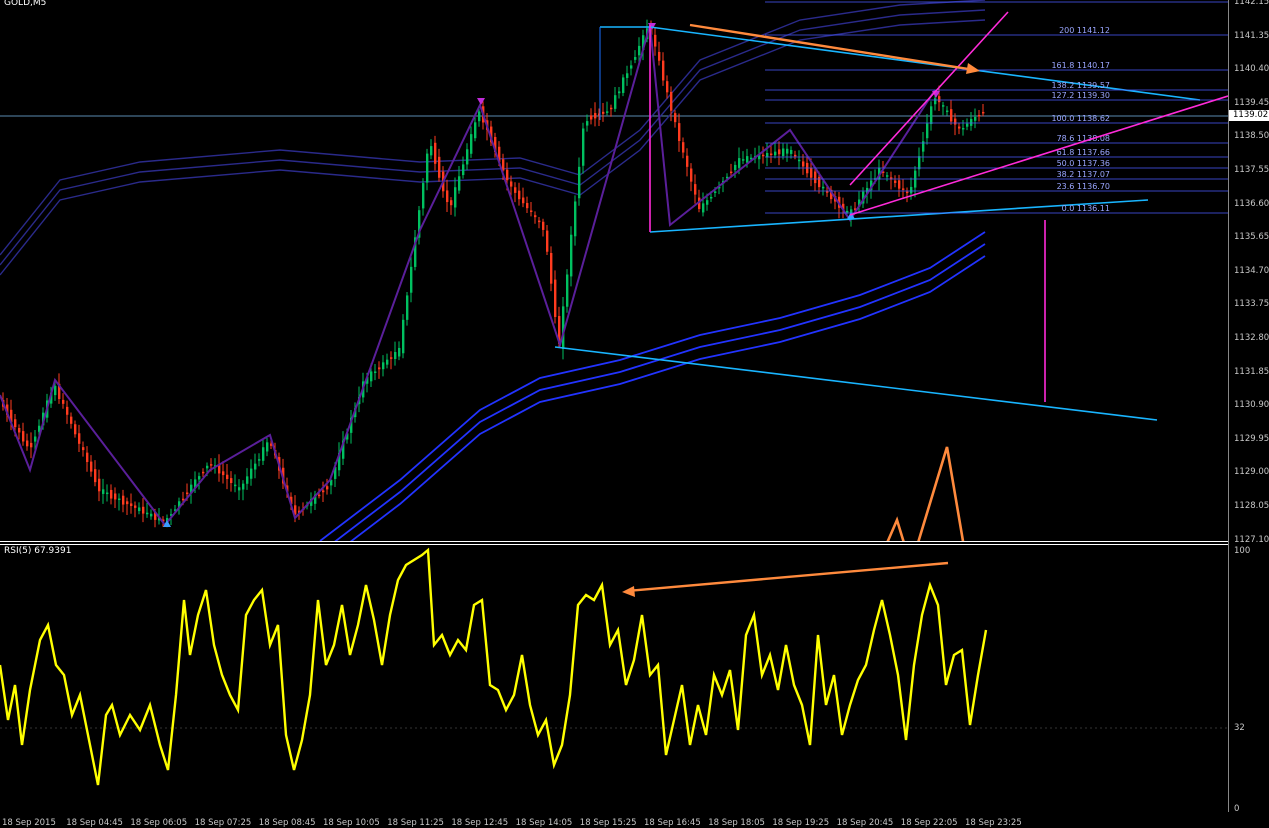 This screenshot has width=1269, height=828. Describe the element at coordinates (1083, 186) in the screenshot. I see `fib-level-label: 23.6 1136.70` at that location.